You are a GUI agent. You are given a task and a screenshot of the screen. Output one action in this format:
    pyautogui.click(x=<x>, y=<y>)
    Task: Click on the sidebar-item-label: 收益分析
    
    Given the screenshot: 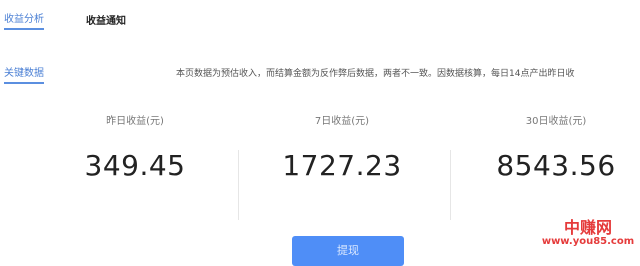 What is the action you would take?
    pyautogui.click(x=24, y=19)
    